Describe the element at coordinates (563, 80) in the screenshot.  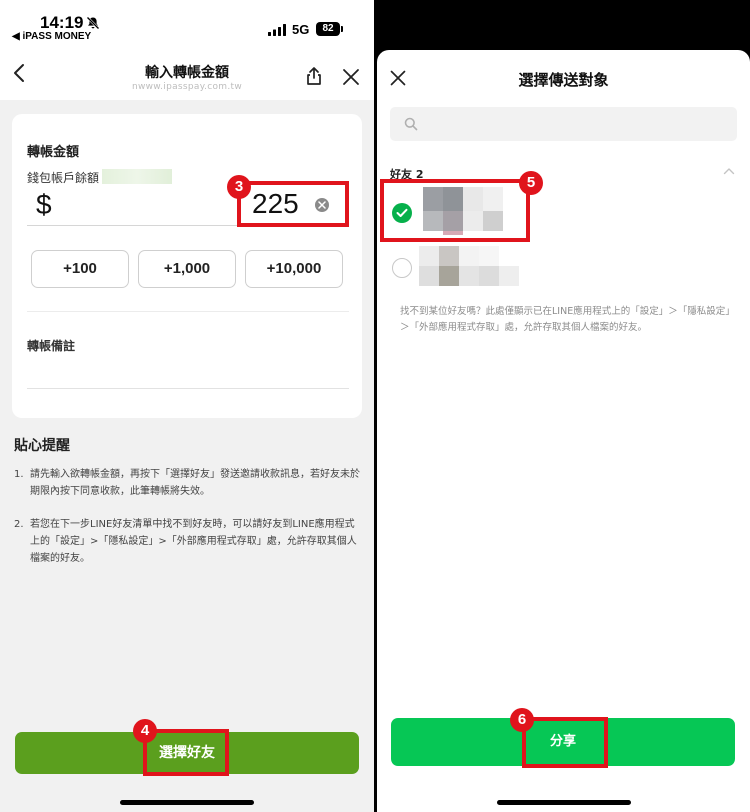
I see `sheet-title: 選擇傳送對象` at that location.